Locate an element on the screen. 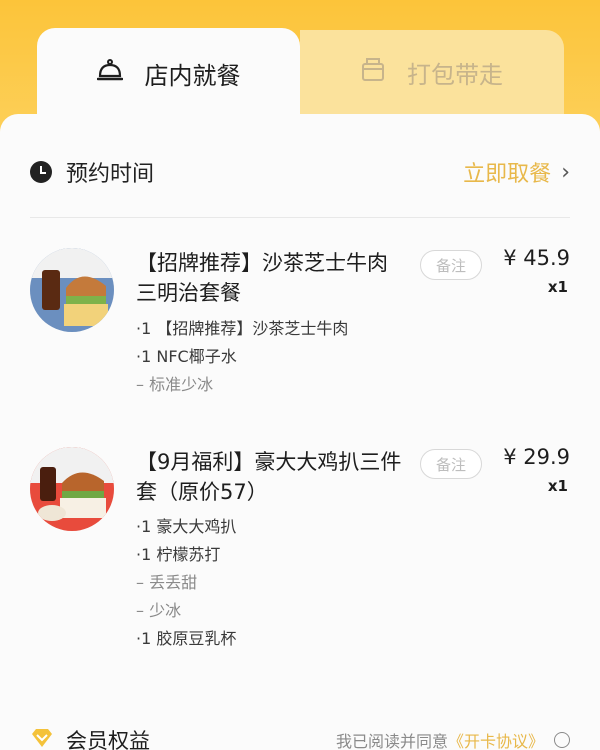 The height and width of the screenshot is (750, 600). reservation-label: 预约时间 is located at coordinates (110, 174).